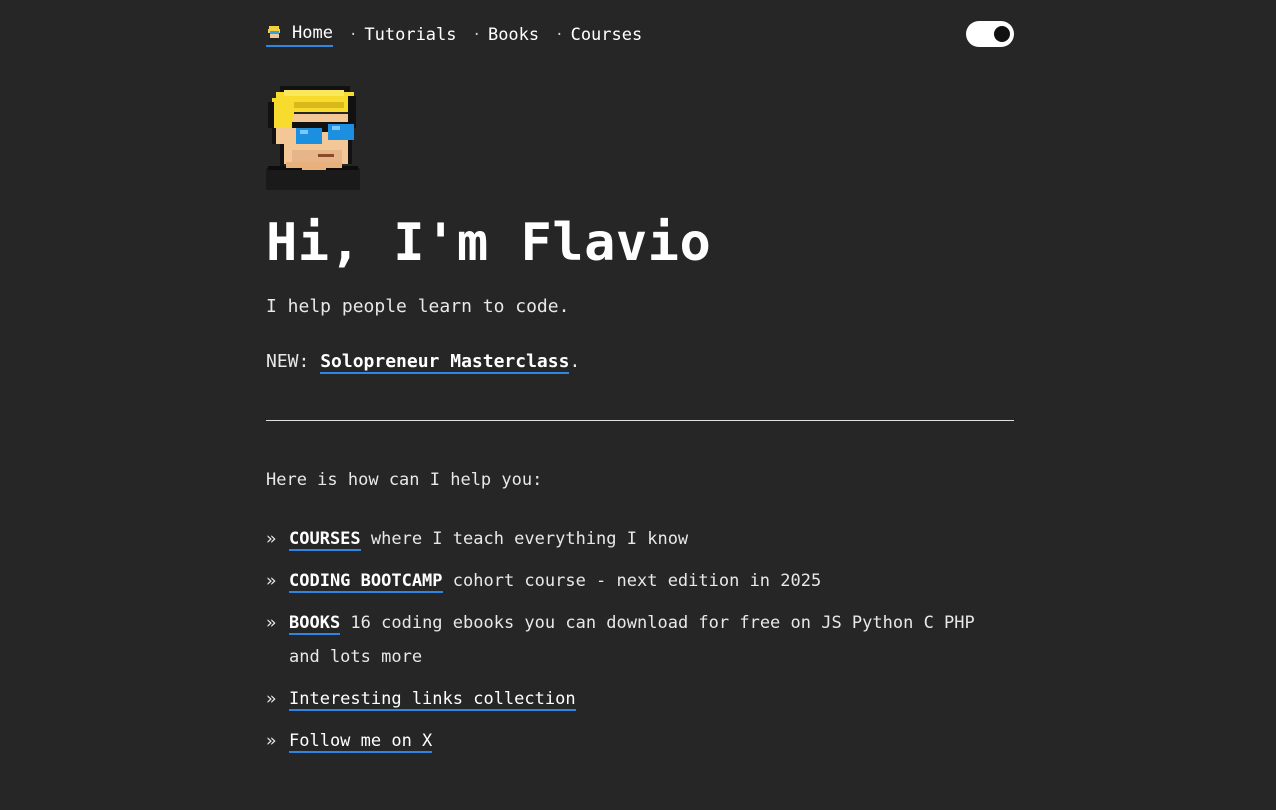  I want to click on nav-home-label: Home, so click(312, 33).